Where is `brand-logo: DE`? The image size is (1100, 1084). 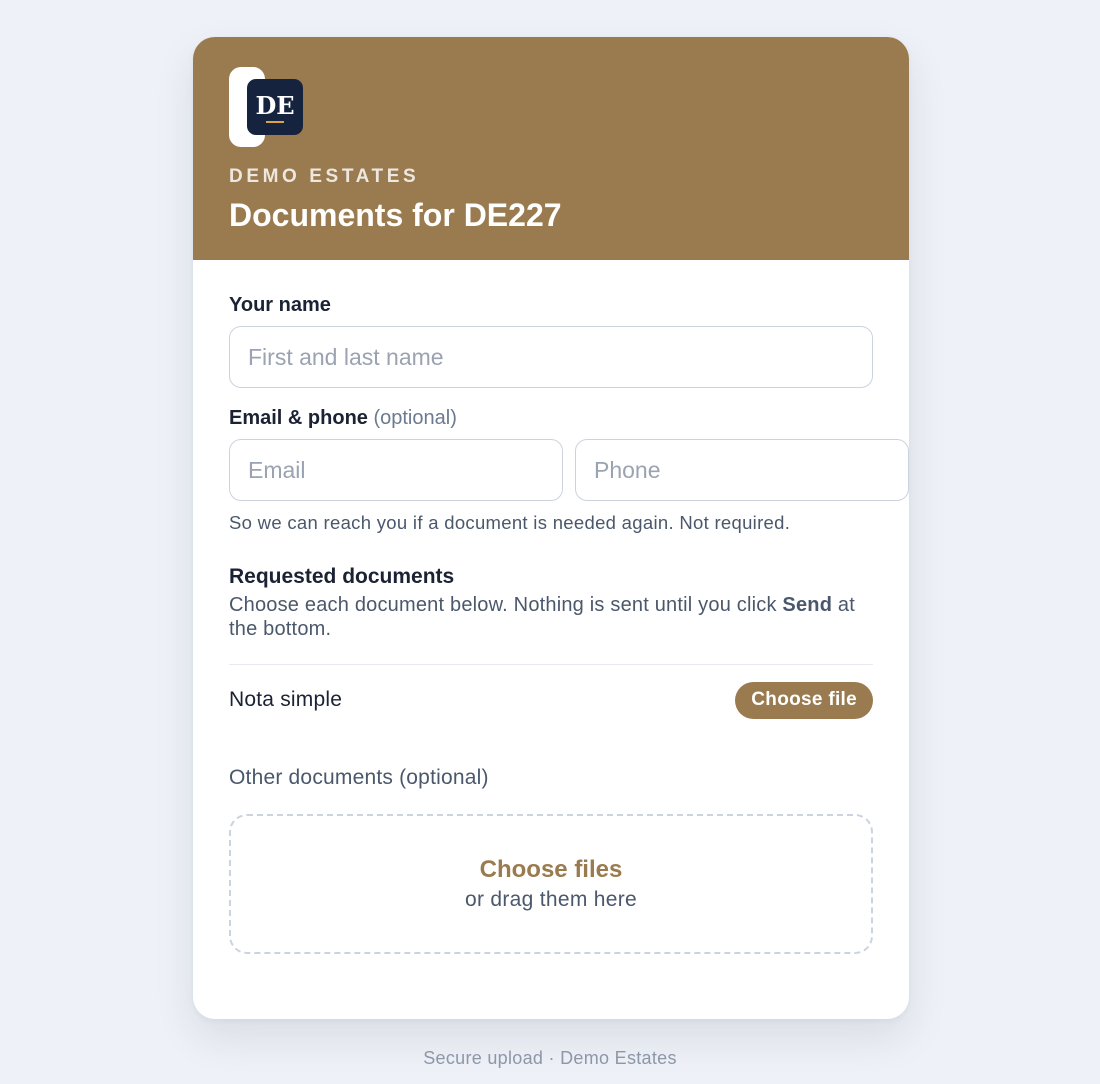 brand-logo: DE is located at coordinates (267, 107).